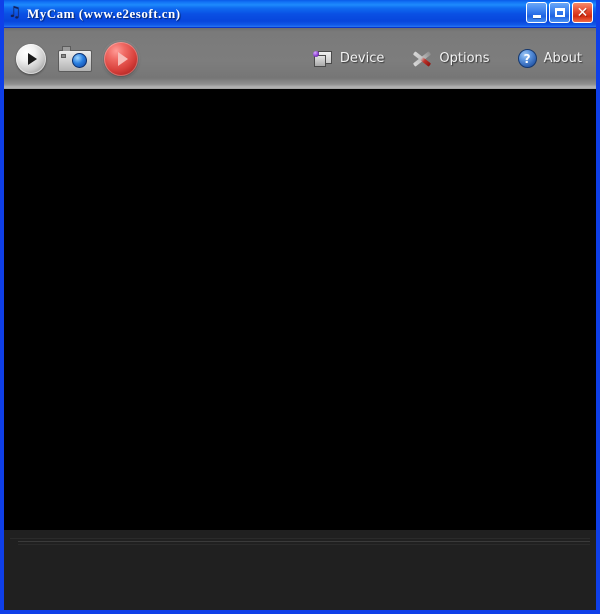 The height and width of the screenshot is (614, 600). Describe the element at coordinates (300, 58) in the screenshot. I see `main-toolbar: Device Options ? About` at that location.